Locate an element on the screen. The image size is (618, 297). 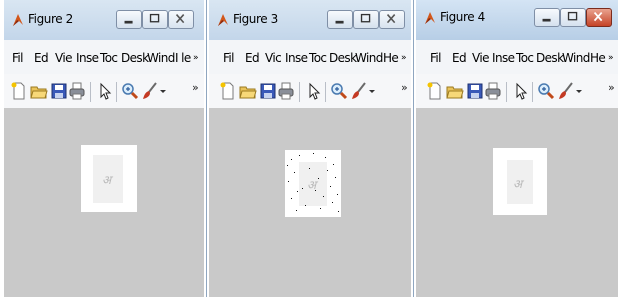
image-character: अ is located at coordinates (518, 184).